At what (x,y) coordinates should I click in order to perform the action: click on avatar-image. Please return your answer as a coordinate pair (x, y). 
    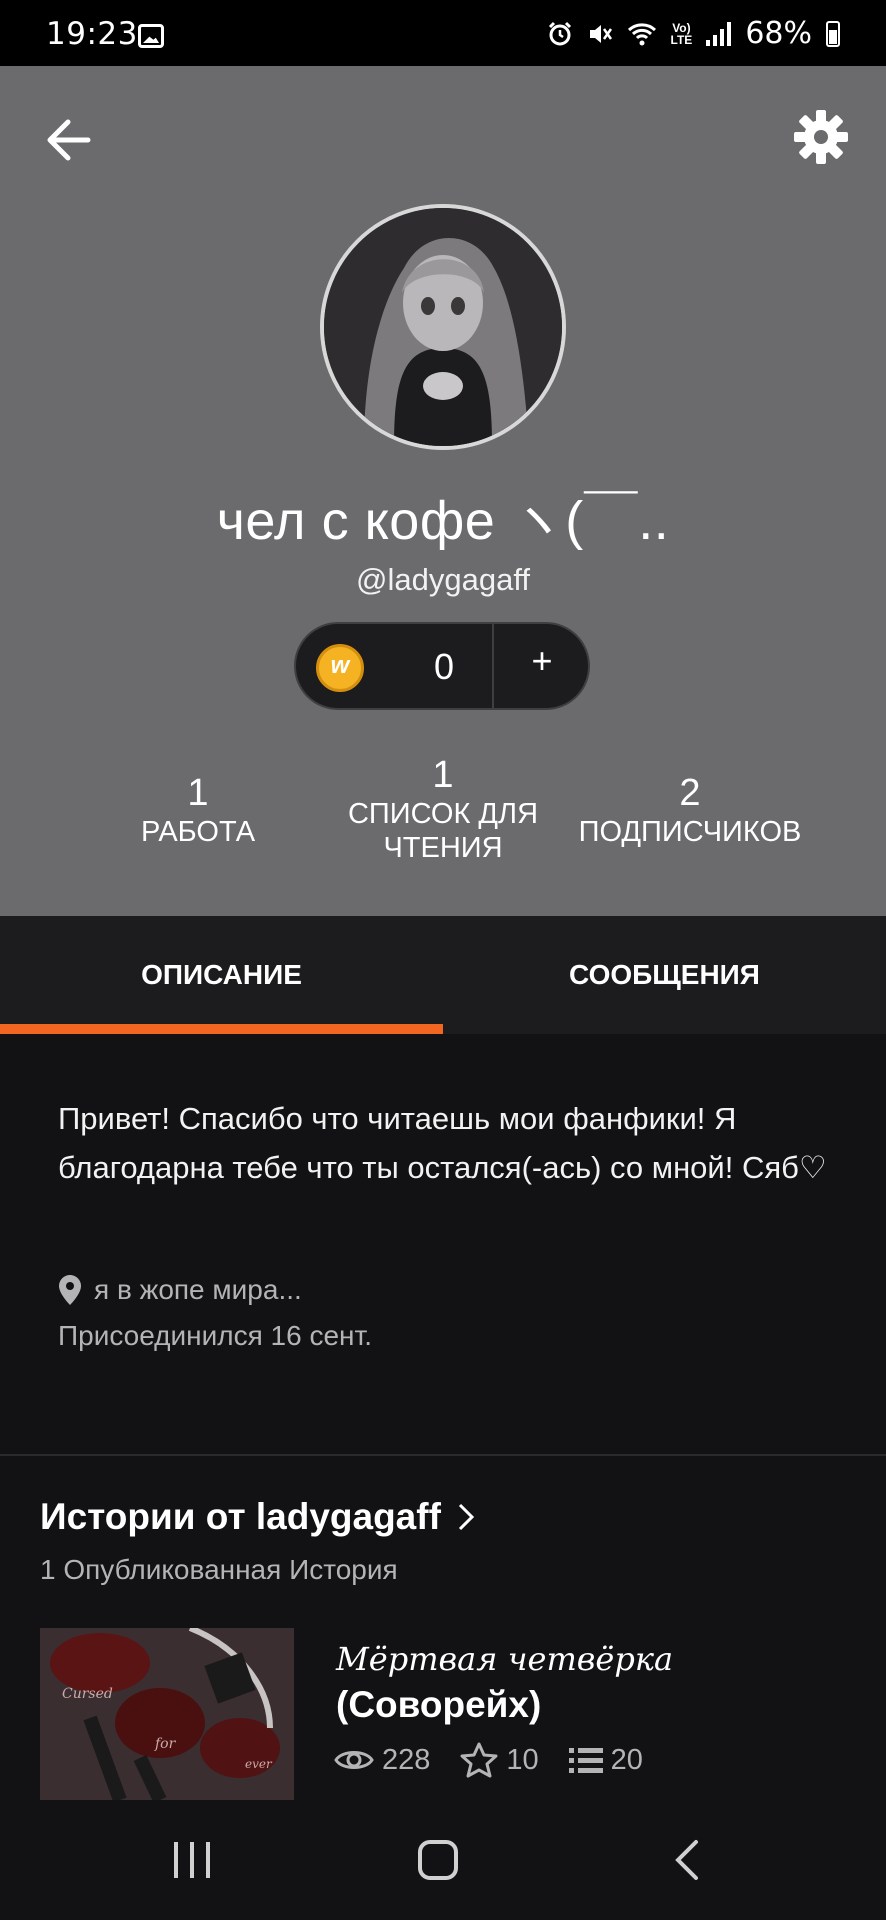
    Looking at the image, I should click on (443, 327).